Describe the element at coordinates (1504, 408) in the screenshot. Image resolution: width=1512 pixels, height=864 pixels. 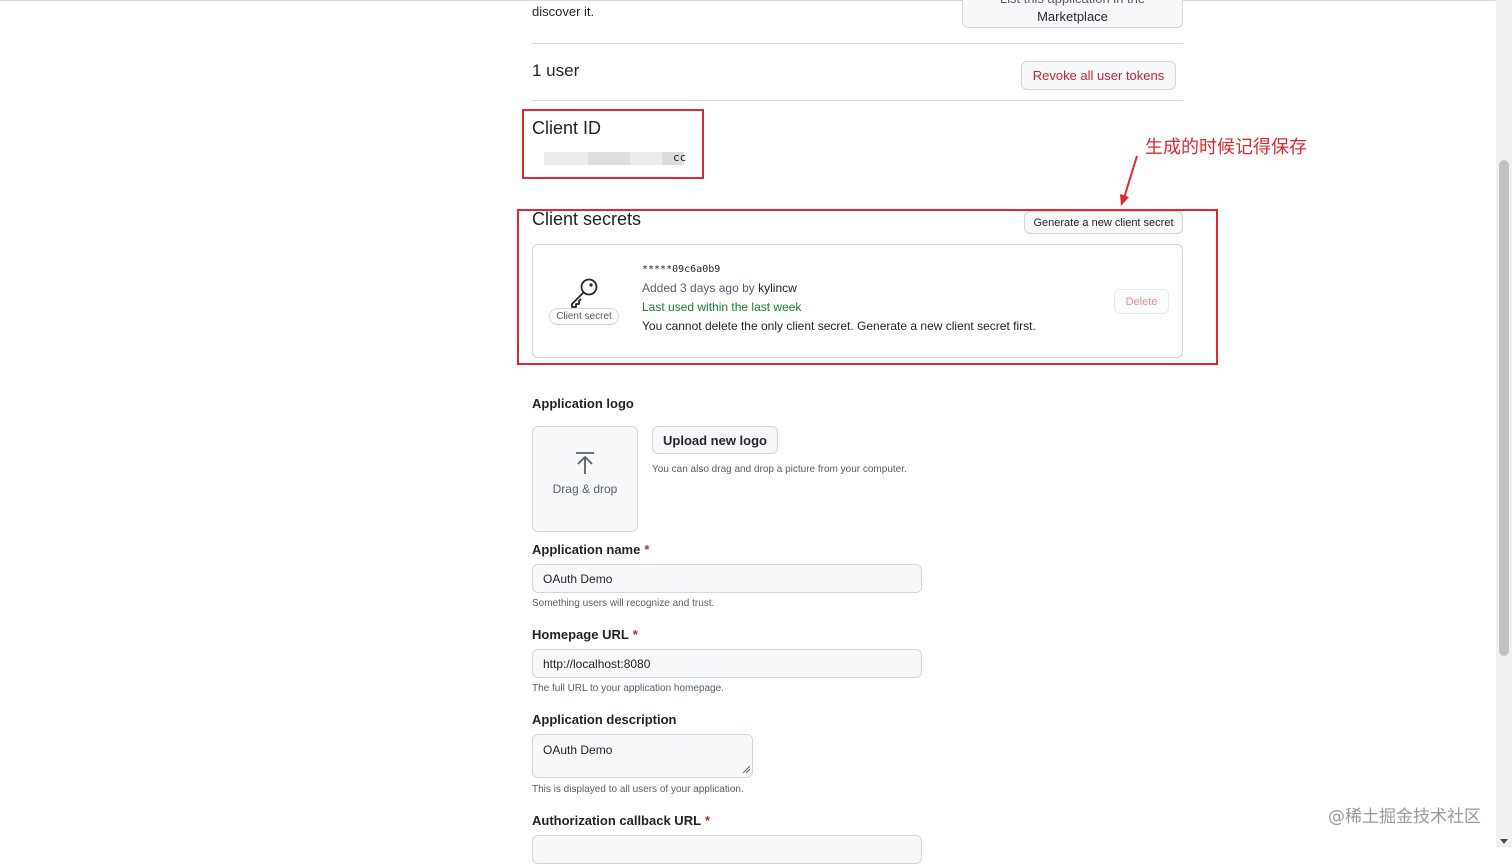
I see `scrollbar-thumb` at that location.